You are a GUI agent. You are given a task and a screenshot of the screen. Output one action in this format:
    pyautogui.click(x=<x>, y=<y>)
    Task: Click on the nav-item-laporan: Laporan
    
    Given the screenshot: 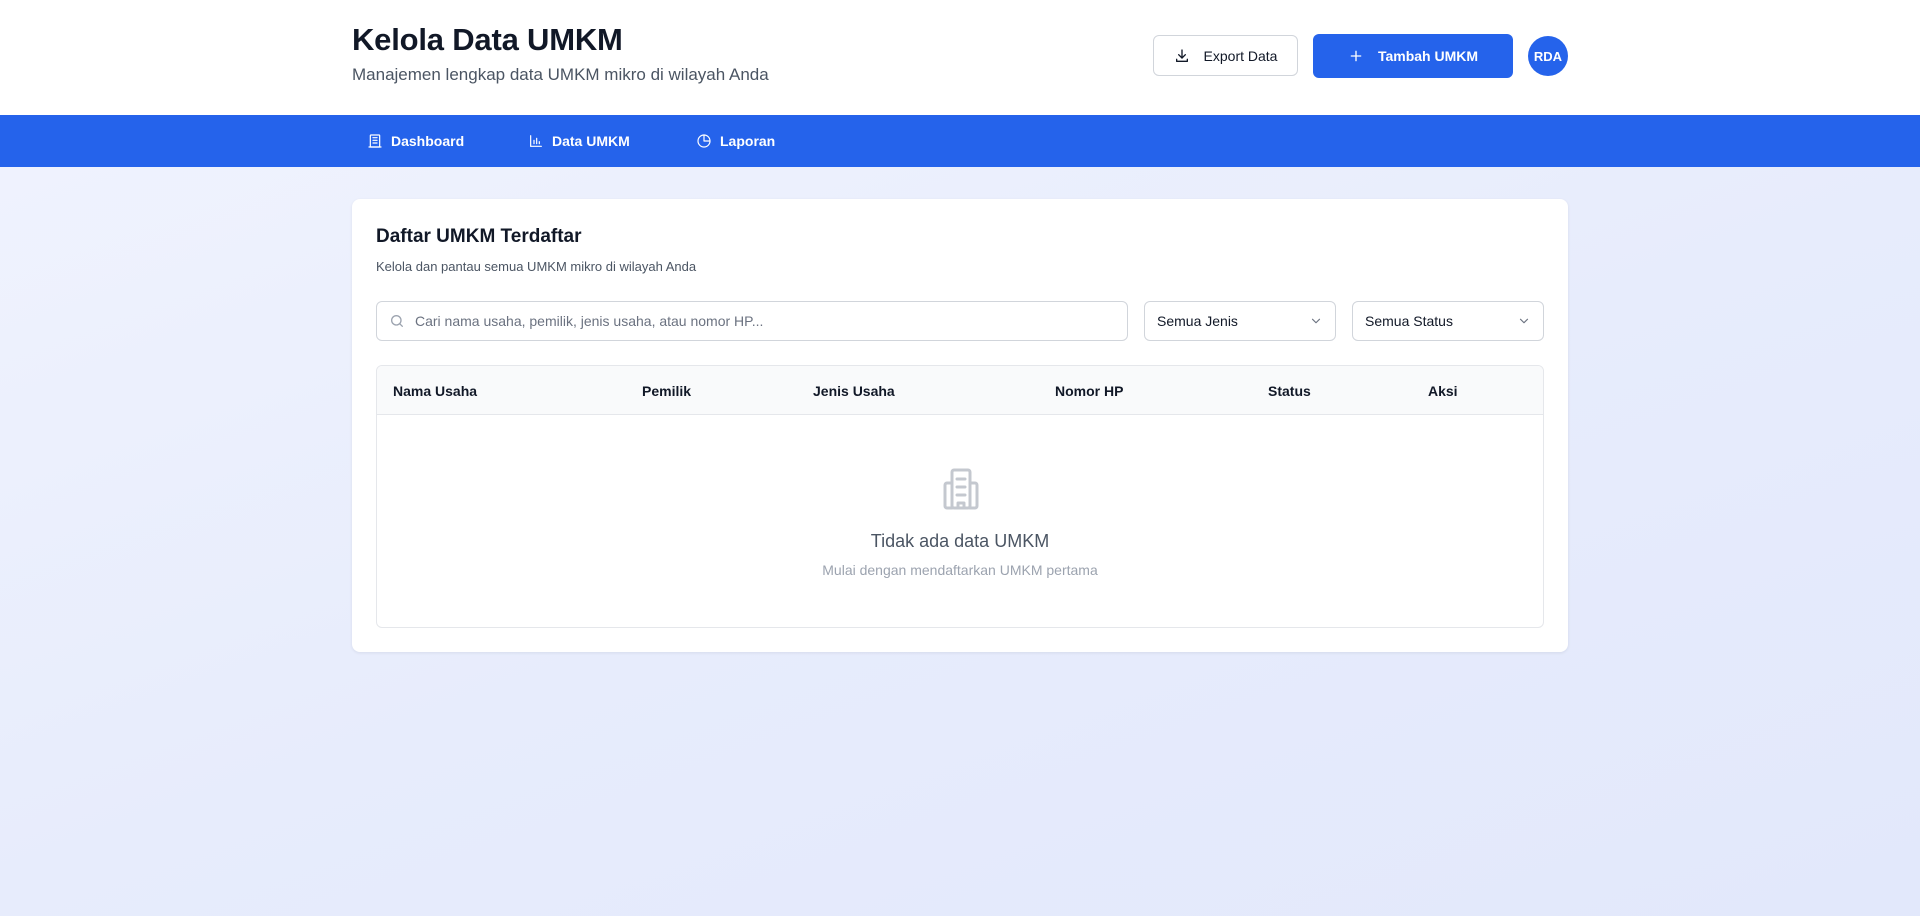 What is the action you would take?
    pyautogui.click(x=735, y=141)
    